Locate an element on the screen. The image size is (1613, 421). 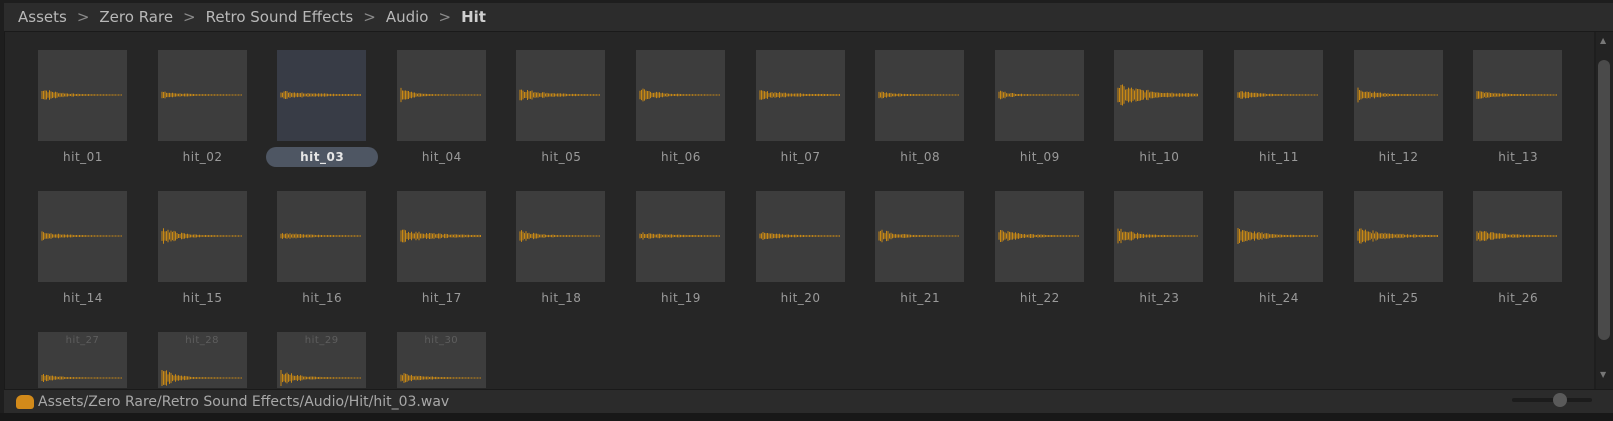
breadcrumb-item: Hit is located at coordinates (473, 17).